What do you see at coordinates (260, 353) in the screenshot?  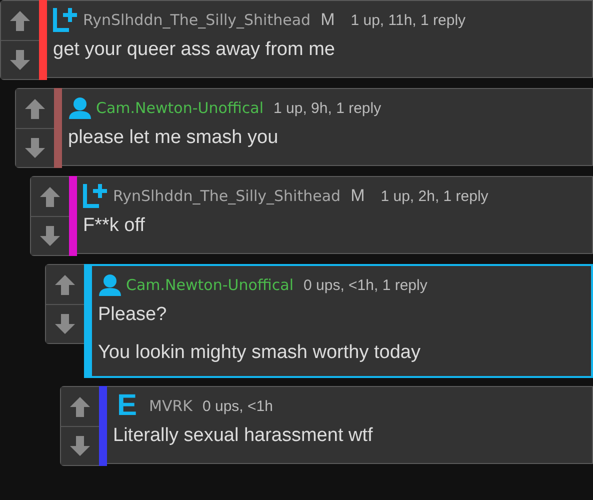 I see `comment-text: You lookin mighty smash worthy today` at bounding box center [260, 353].